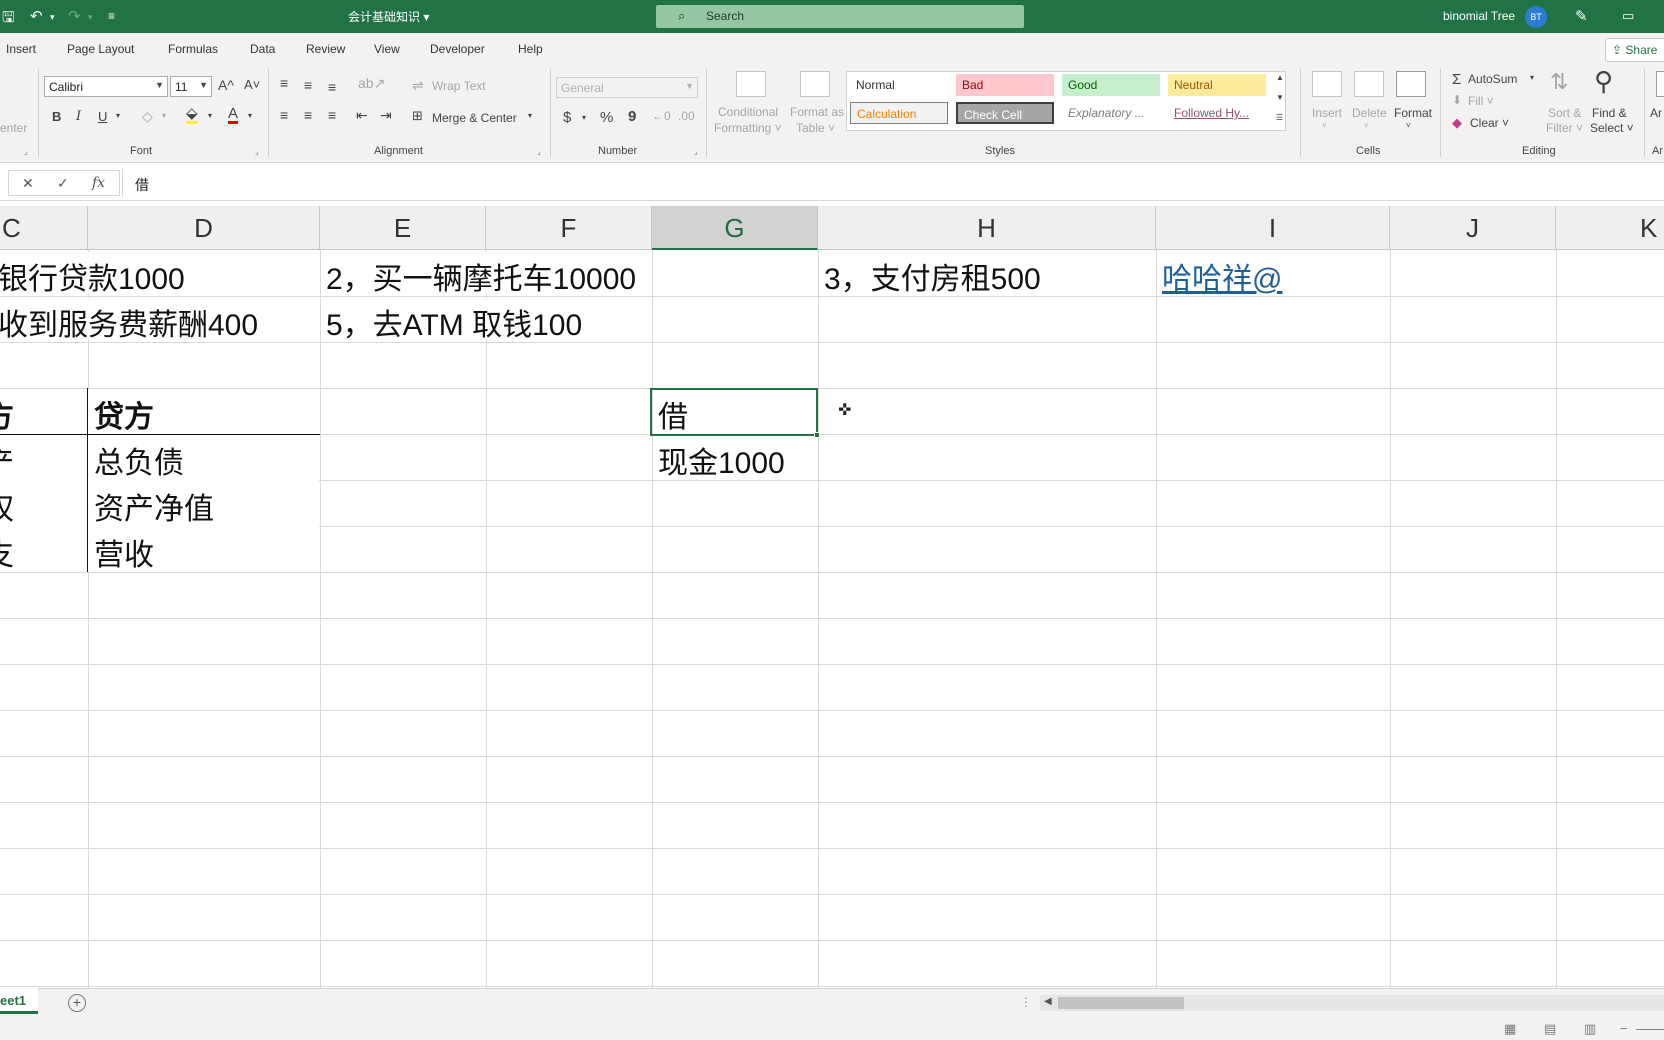 This screenshot has height=1040, width=1664. I want to click on decrease-font-button: A˅, so click(252, 84).